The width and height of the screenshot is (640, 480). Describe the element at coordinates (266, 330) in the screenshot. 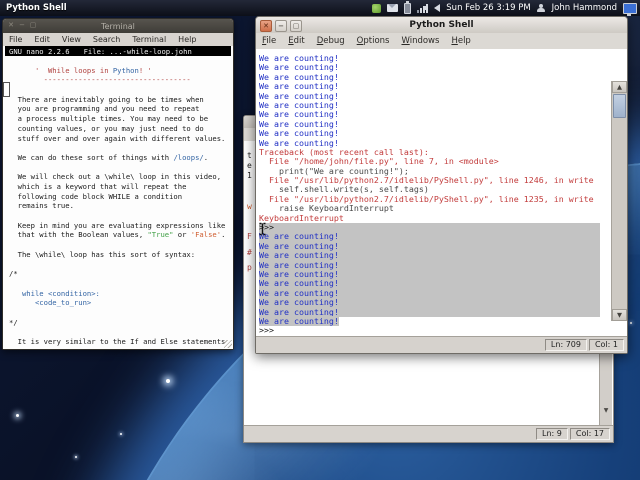

I see `shell-text-line: >>>` at that location.